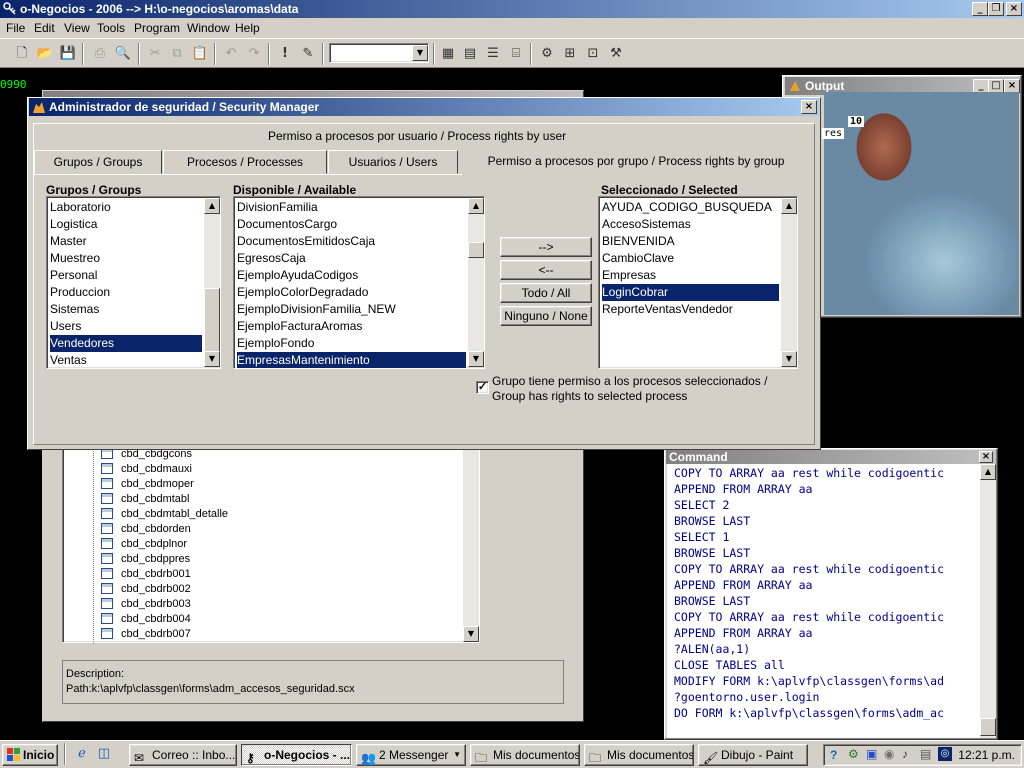 This screenshot has width=1024, height=768. I want to click on menu-window: Window, so click(208, 28).